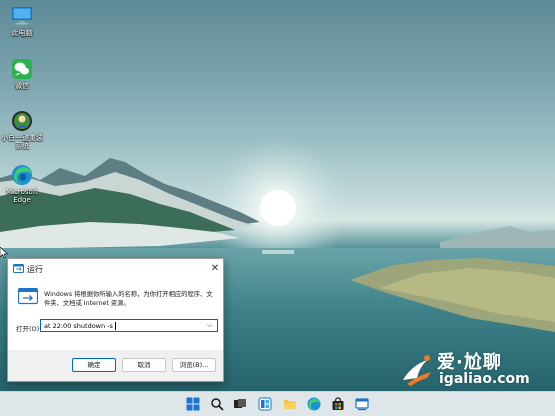 The image size is (555, 416). I want to click on run-dialog-titlebar: 运行 ✕, so click(115, 269).